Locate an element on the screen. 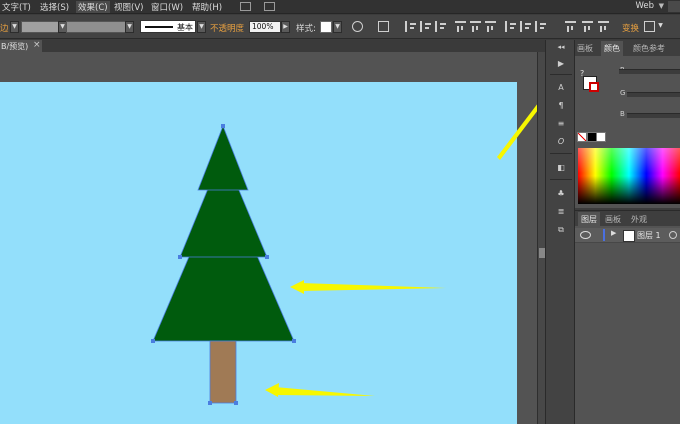  stroke-weight-field is located at coordinates (40, 27).